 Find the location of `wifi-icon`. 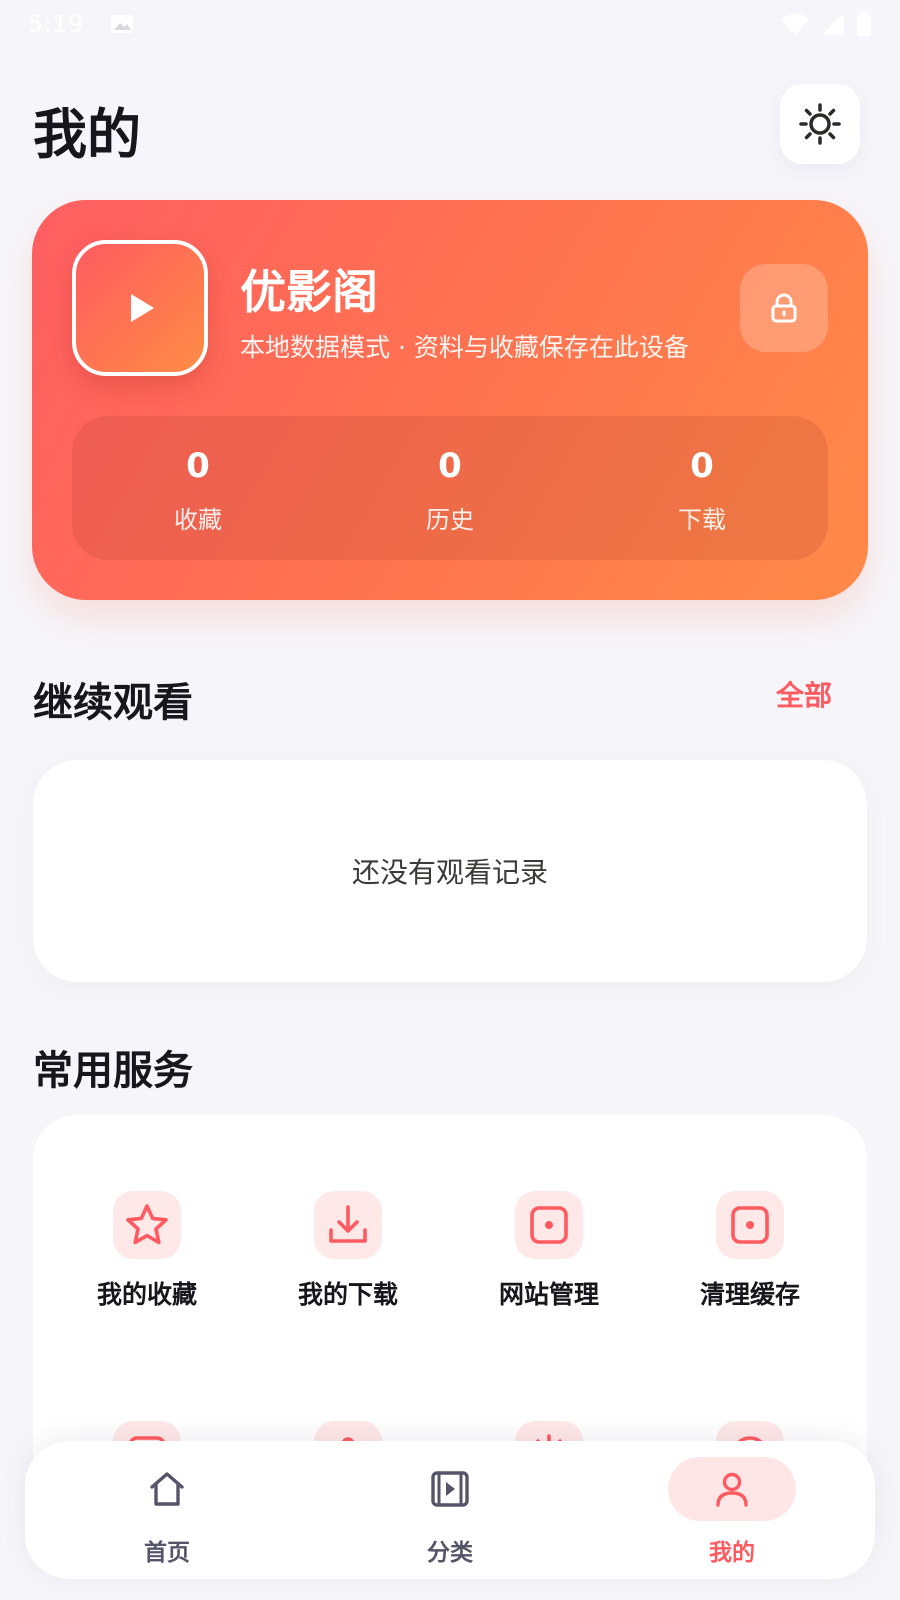

wifi-icon is located at coordinates (795, 24).